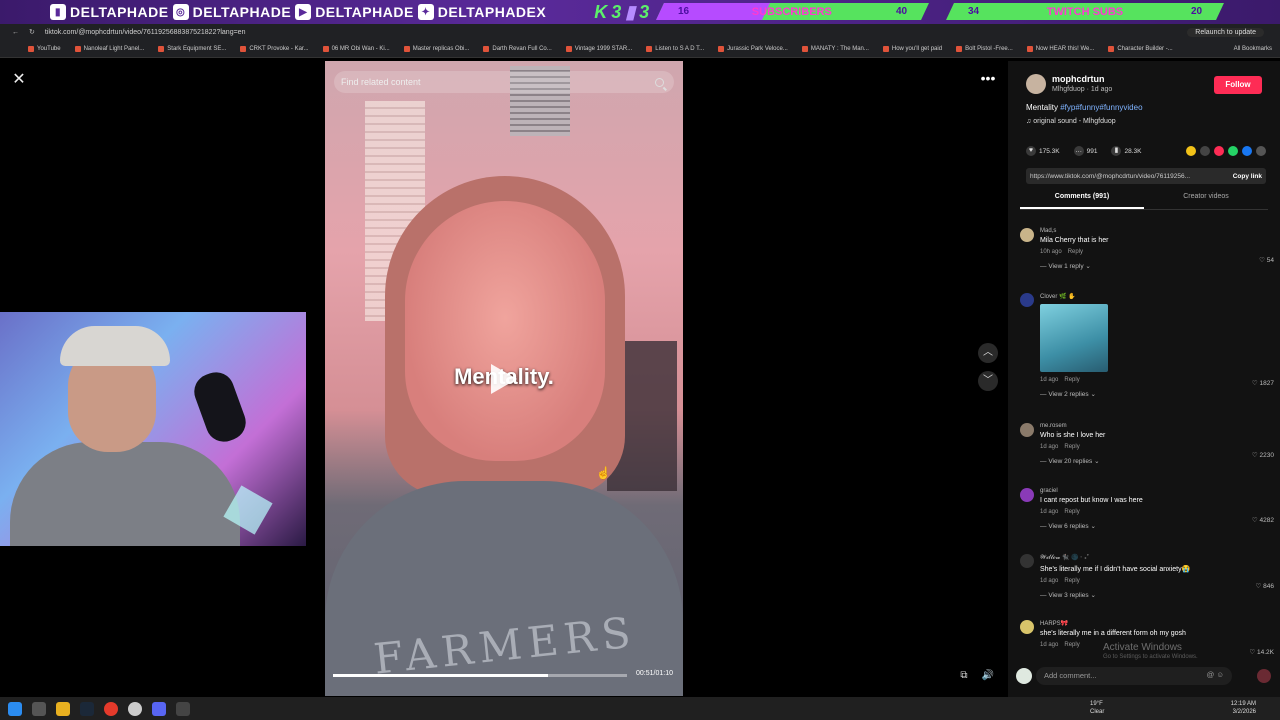  Describe the element at coordinates (1264, 676) in the screenshot. I see `send-comment-icon` at that location.